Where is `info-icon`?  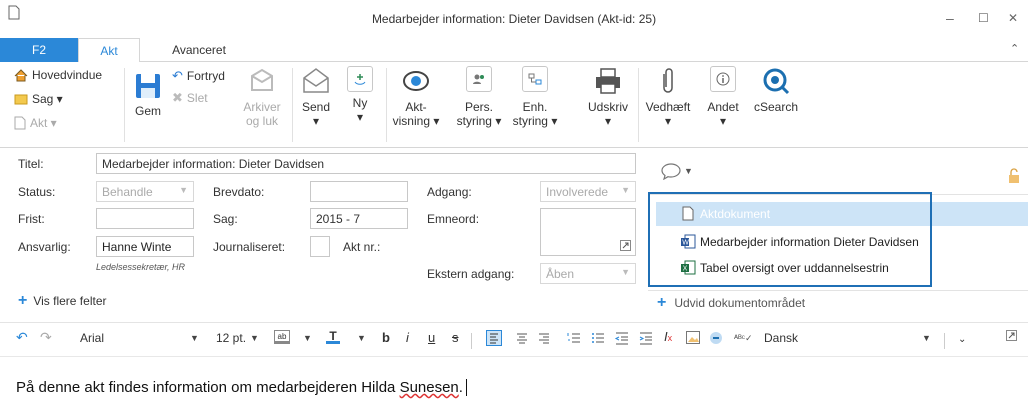 info-icon is located at coordinates (723, 79).